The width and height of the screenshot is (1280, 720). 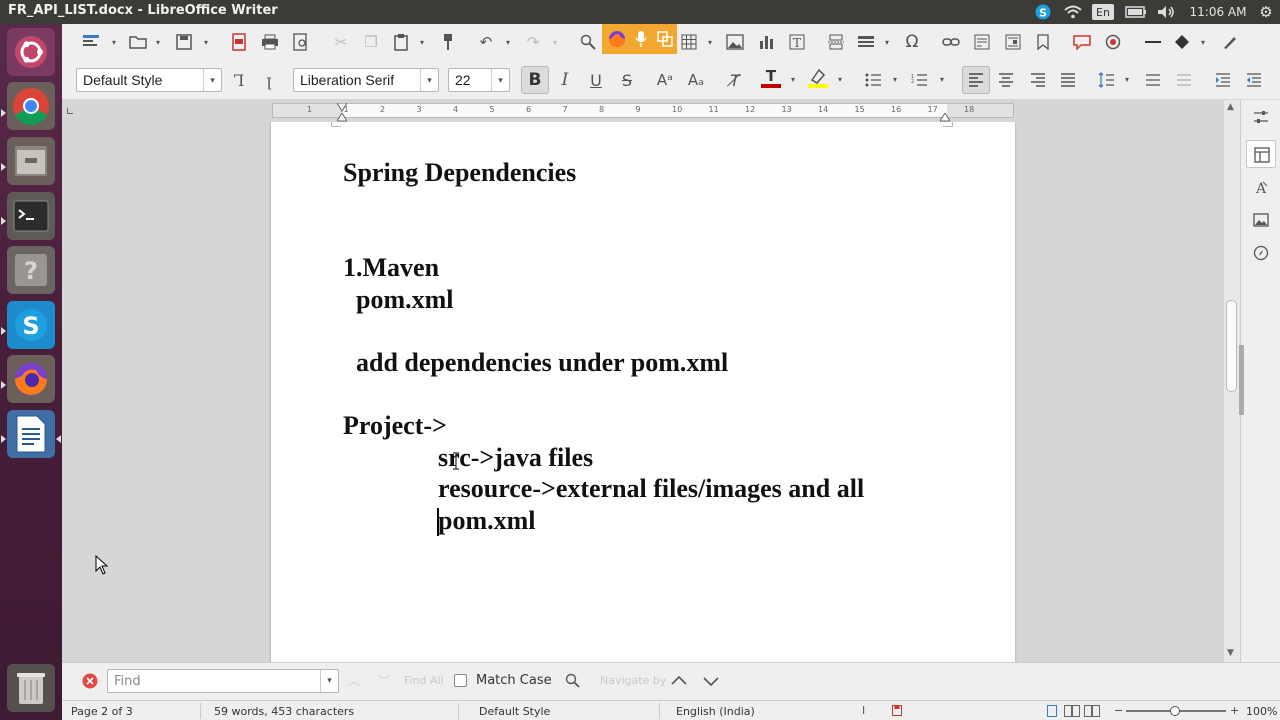 I want to click on horizontal-ruler: 1 1 2 3 4 5 6 7 8 9 10 11 12 13 14 15 16 17 18, so click(x=643, y=111).